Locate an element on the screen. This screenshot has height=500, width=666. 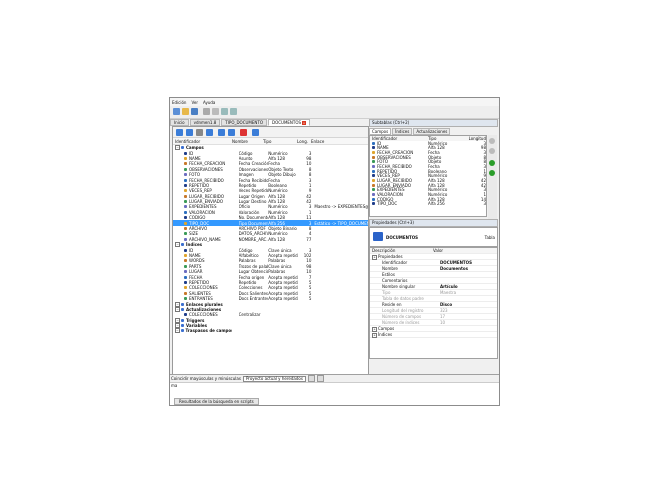
field-name: Oficio is located at coordinates (244, 207).